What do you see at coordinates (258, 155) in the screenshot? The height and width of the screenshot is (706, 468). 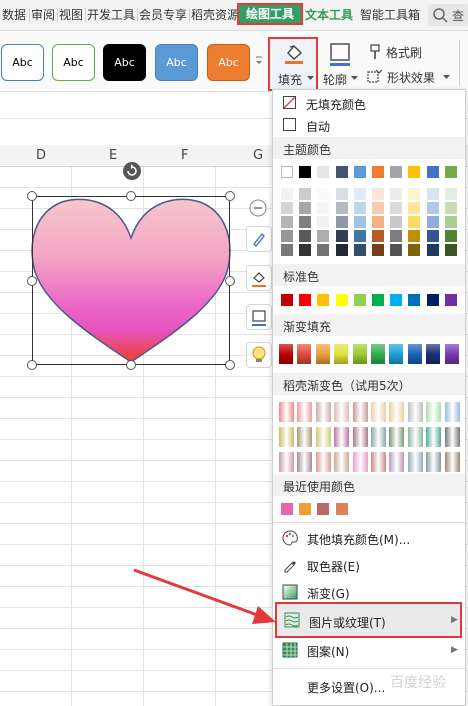 I see `column-header-g: G` at bounding box center [258, 155].